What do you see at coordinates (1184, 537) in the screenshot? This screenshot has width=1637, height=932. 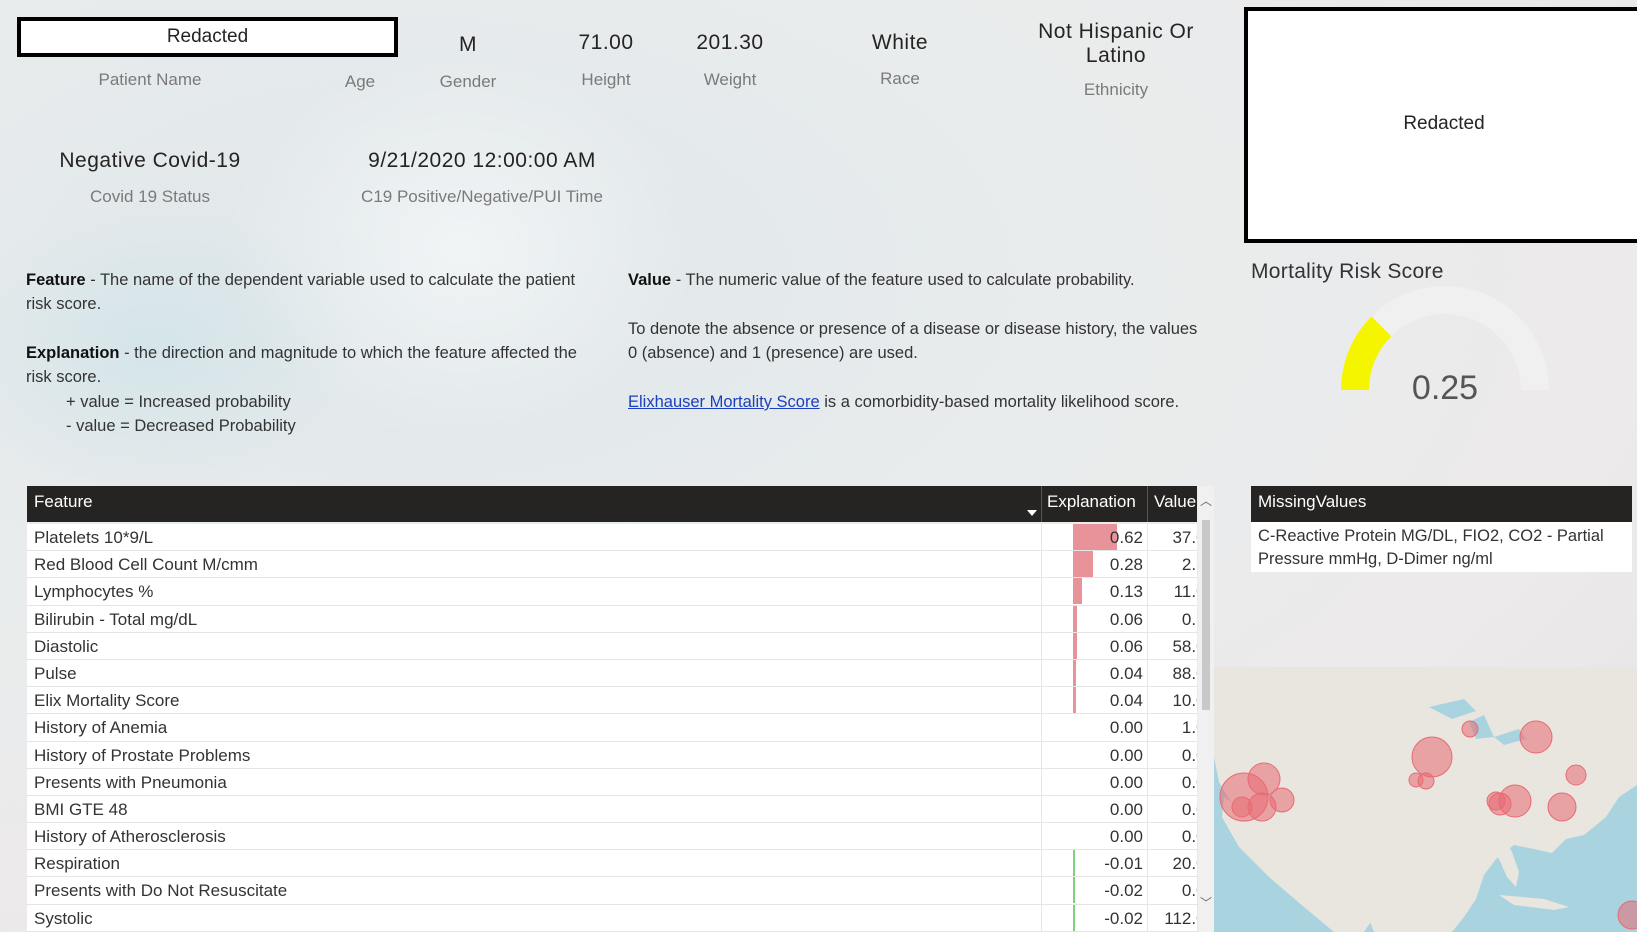 I see `value-cell: 37.00` at bounding box center [1184, 537].